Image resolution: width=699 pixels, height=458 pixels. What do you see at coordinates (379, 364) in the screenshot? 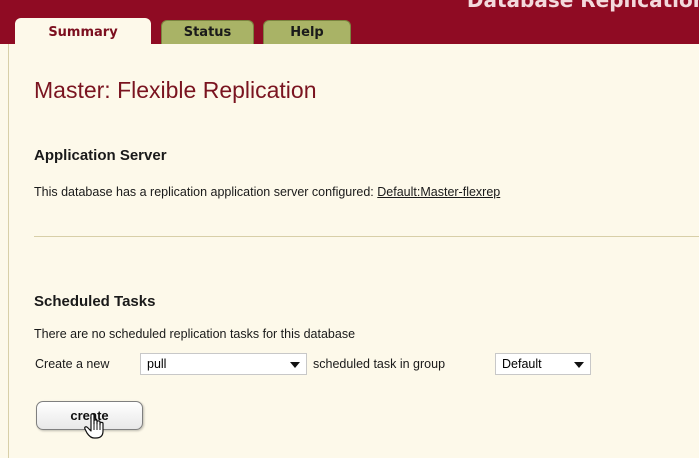
I see `create-middle-label: scheduled task in group` at bounding box center [379, 364].